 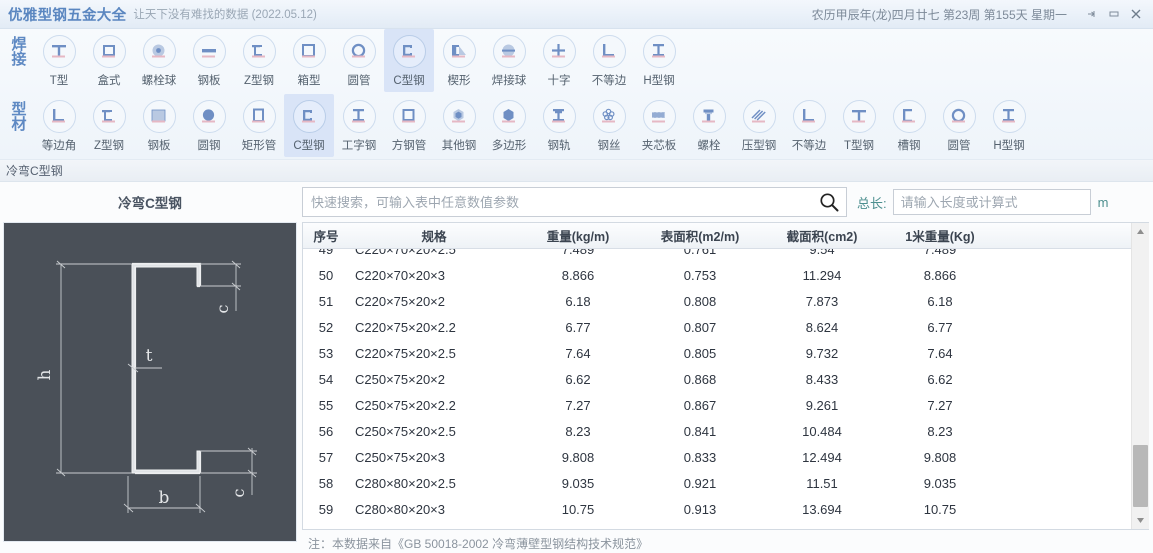 I want to click on table-header-row: 序号 规格 重量(kg/m) 表面积(m2/m) 截面积(cm2) 1米重量(Kg), so click(x=725, y=236).